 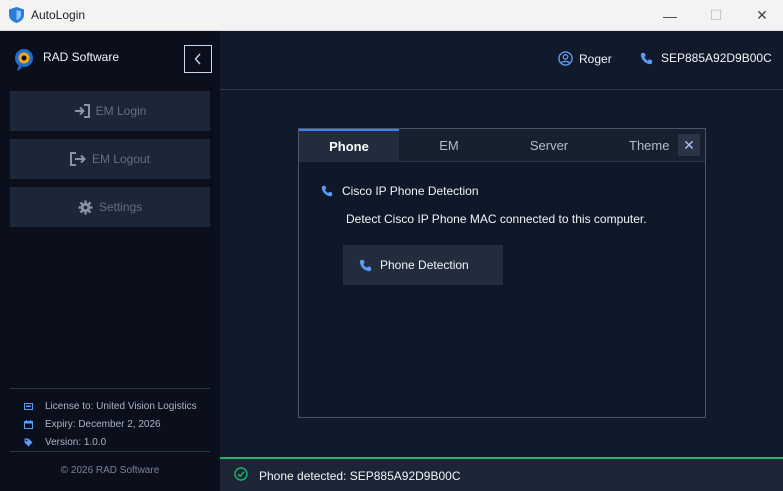 What do you see at coordinates (449, 145) in the screenshot?
I see `tab-em: EM` at bounding box center [449, 145].